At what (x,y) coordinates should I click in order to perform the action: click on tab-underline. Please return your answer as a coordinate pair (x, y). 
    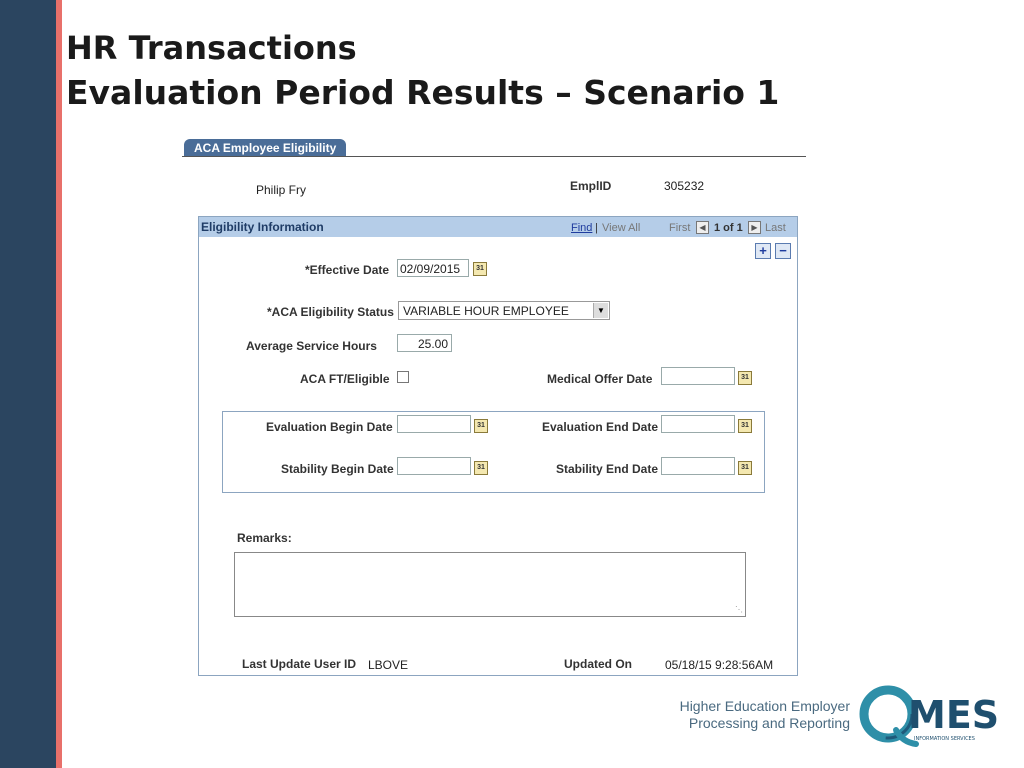
    Looking at the image, I should click on (494, 156).